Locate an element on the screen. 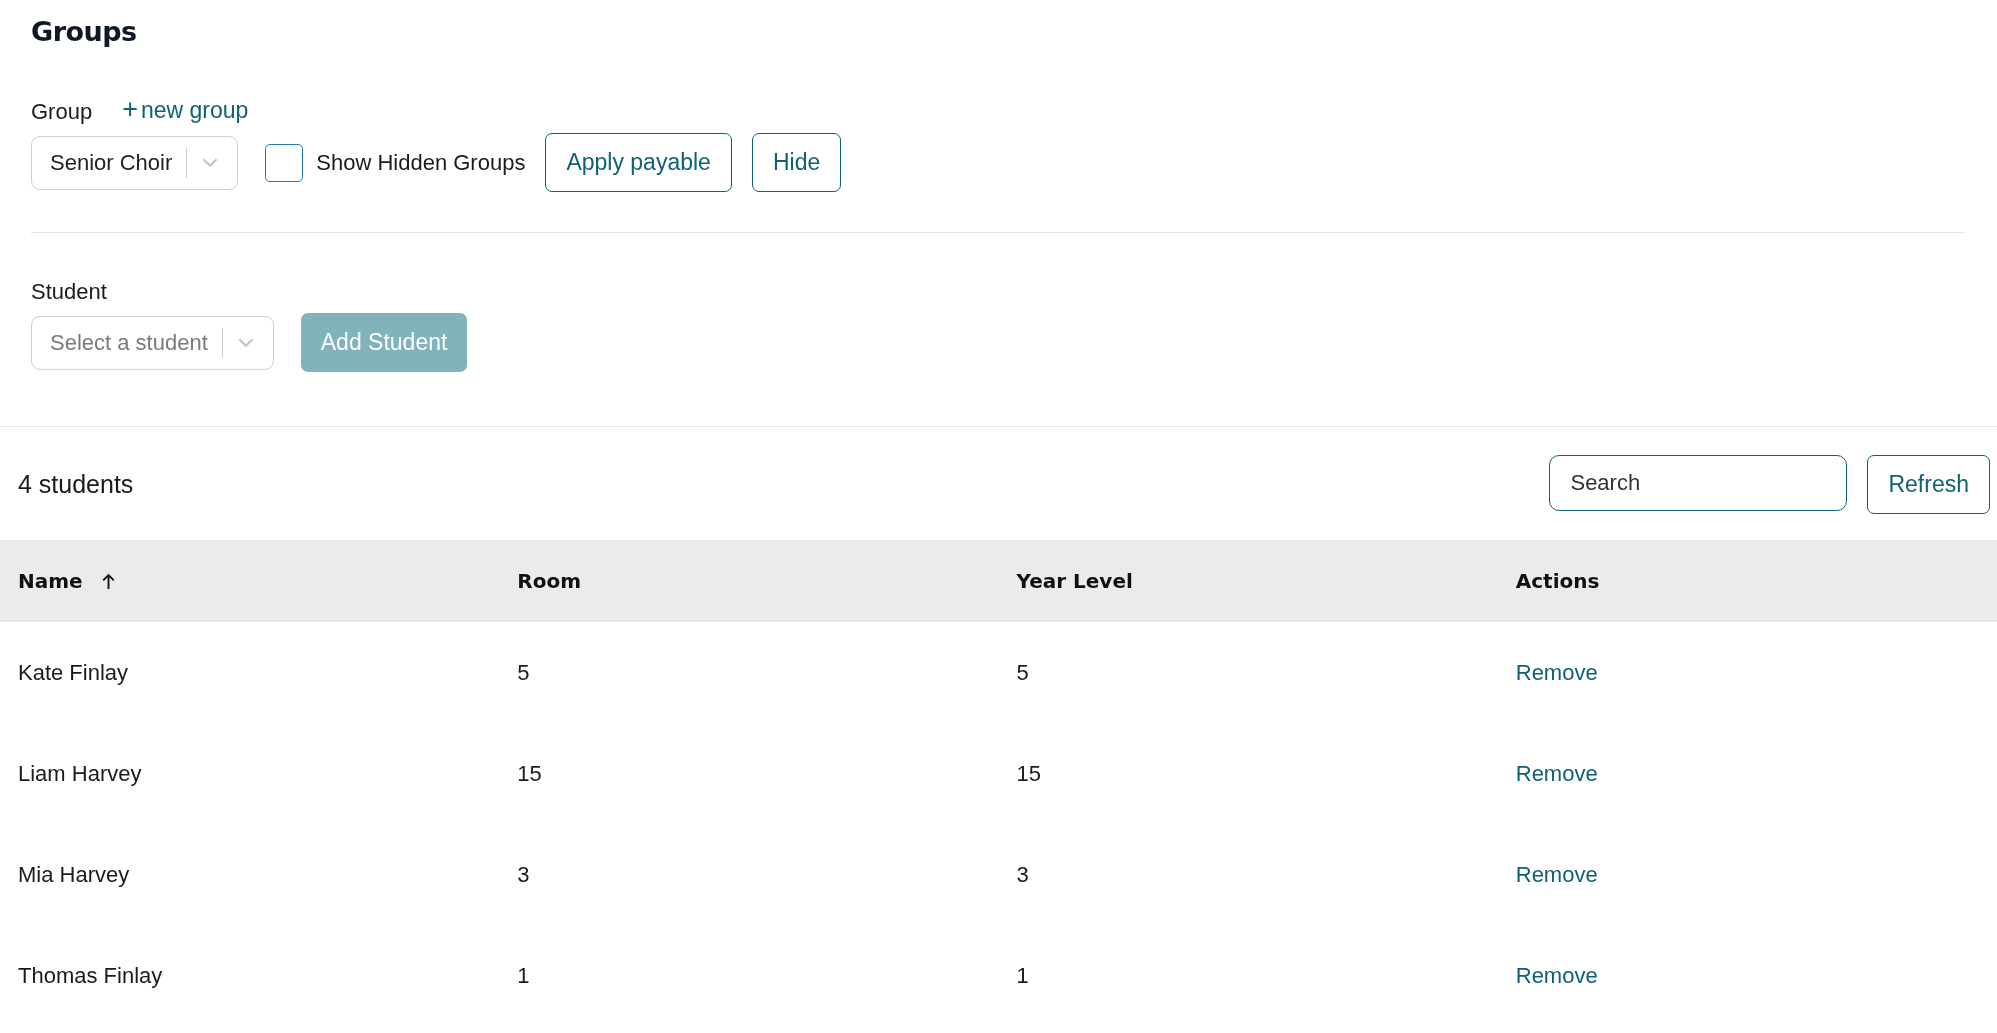 The image size is (1997, 1033). search-field: Search is located at coordinates (1698, 483).